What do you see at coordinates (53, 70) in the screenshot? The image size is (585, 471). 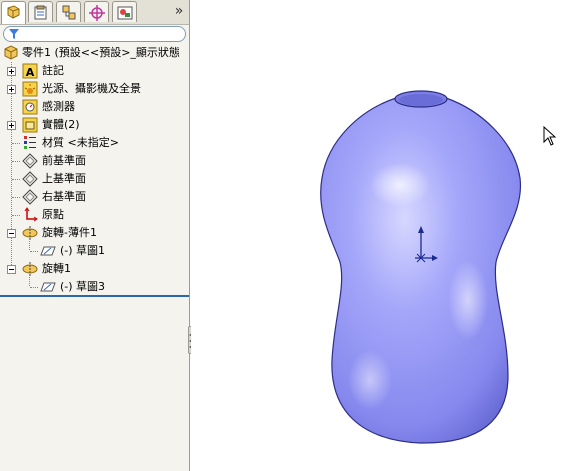 I see `tree-item-label: 註記` at bounding box center [53, 70].